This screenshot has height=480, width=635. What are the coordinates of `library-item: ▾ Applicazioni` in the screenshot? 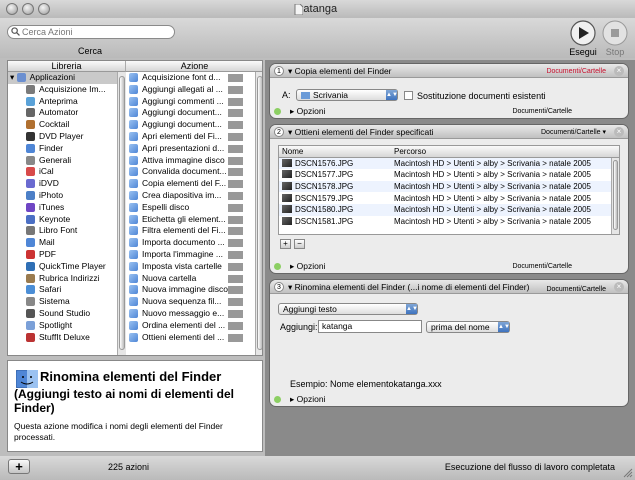 It's located at (62, 78).